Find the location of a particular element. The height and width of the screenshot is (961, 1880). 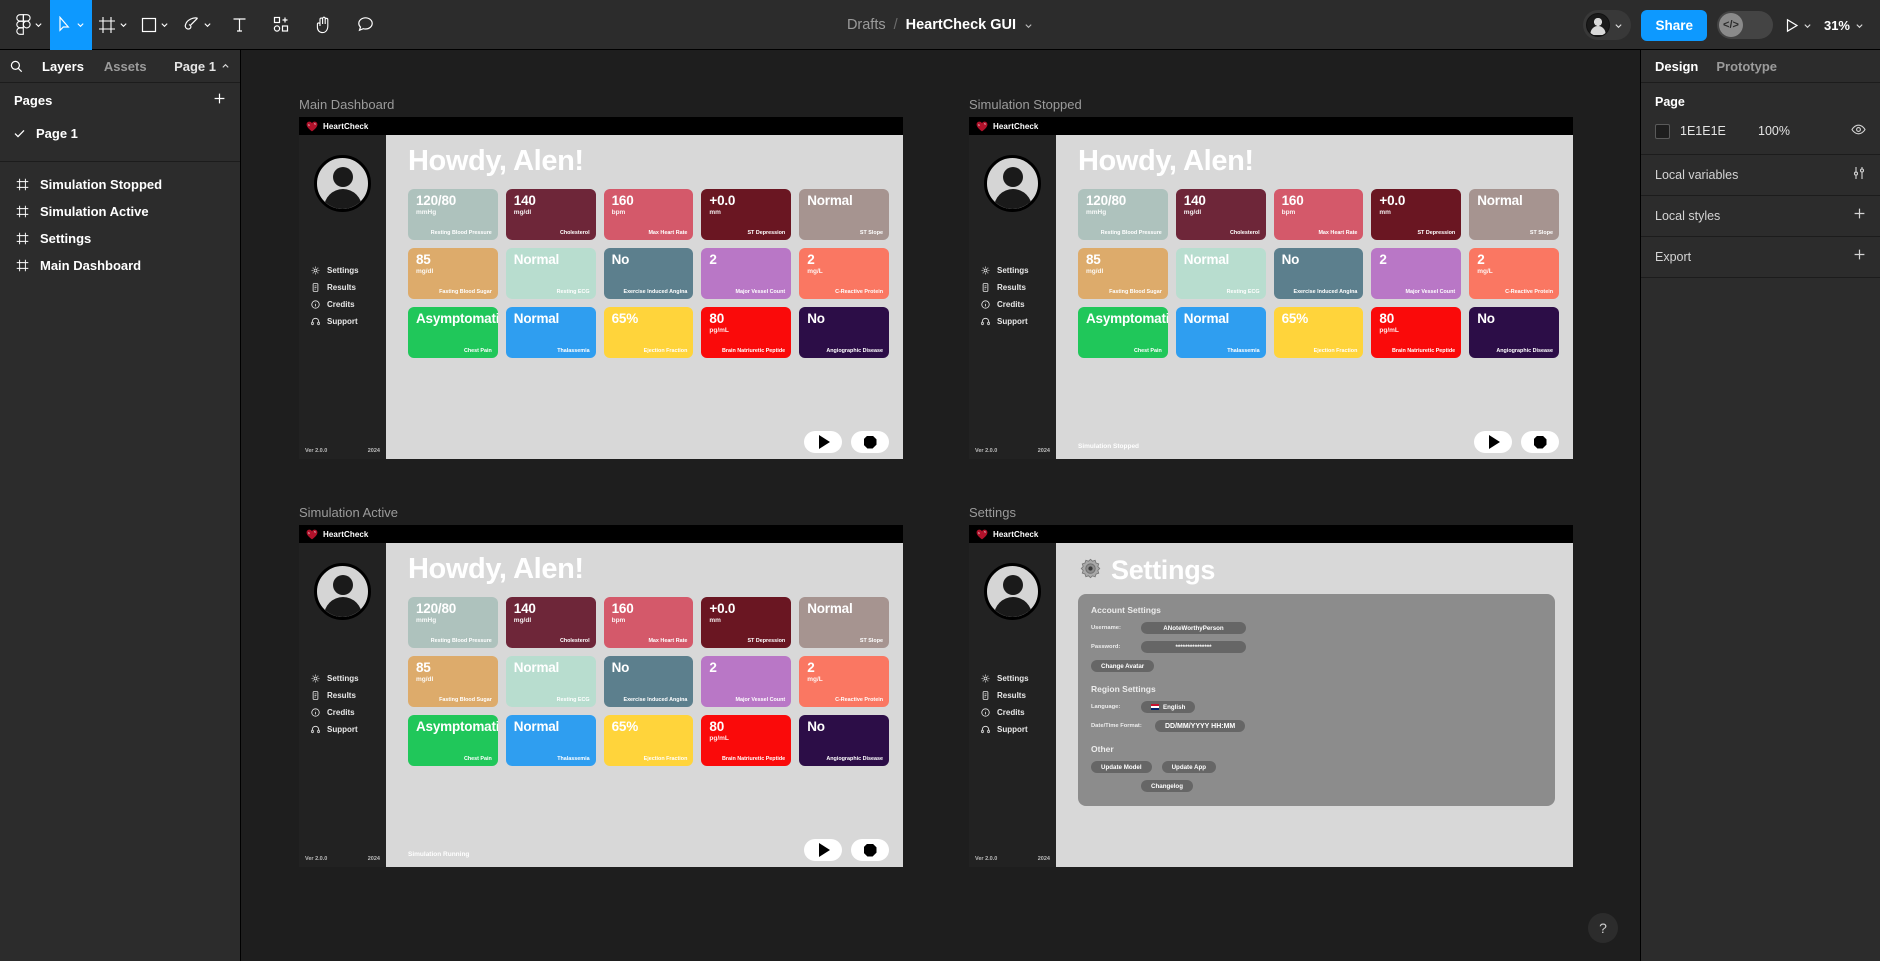

hand-tool-button is located at coordinates (323, 25).